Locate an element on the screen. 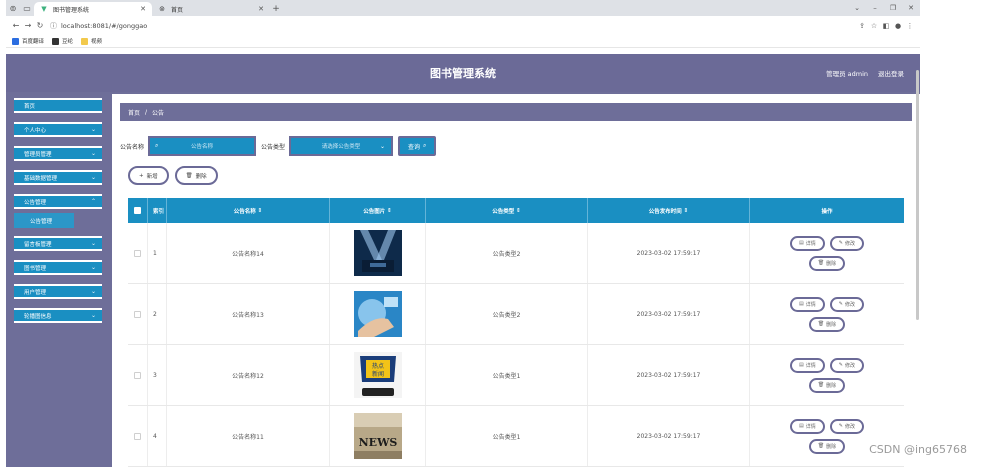 The height and width of the screenshot is (467, 981). top-bar: 图书管理系统 管理员 admin 退出登录 is located at coordinates (463, 73).